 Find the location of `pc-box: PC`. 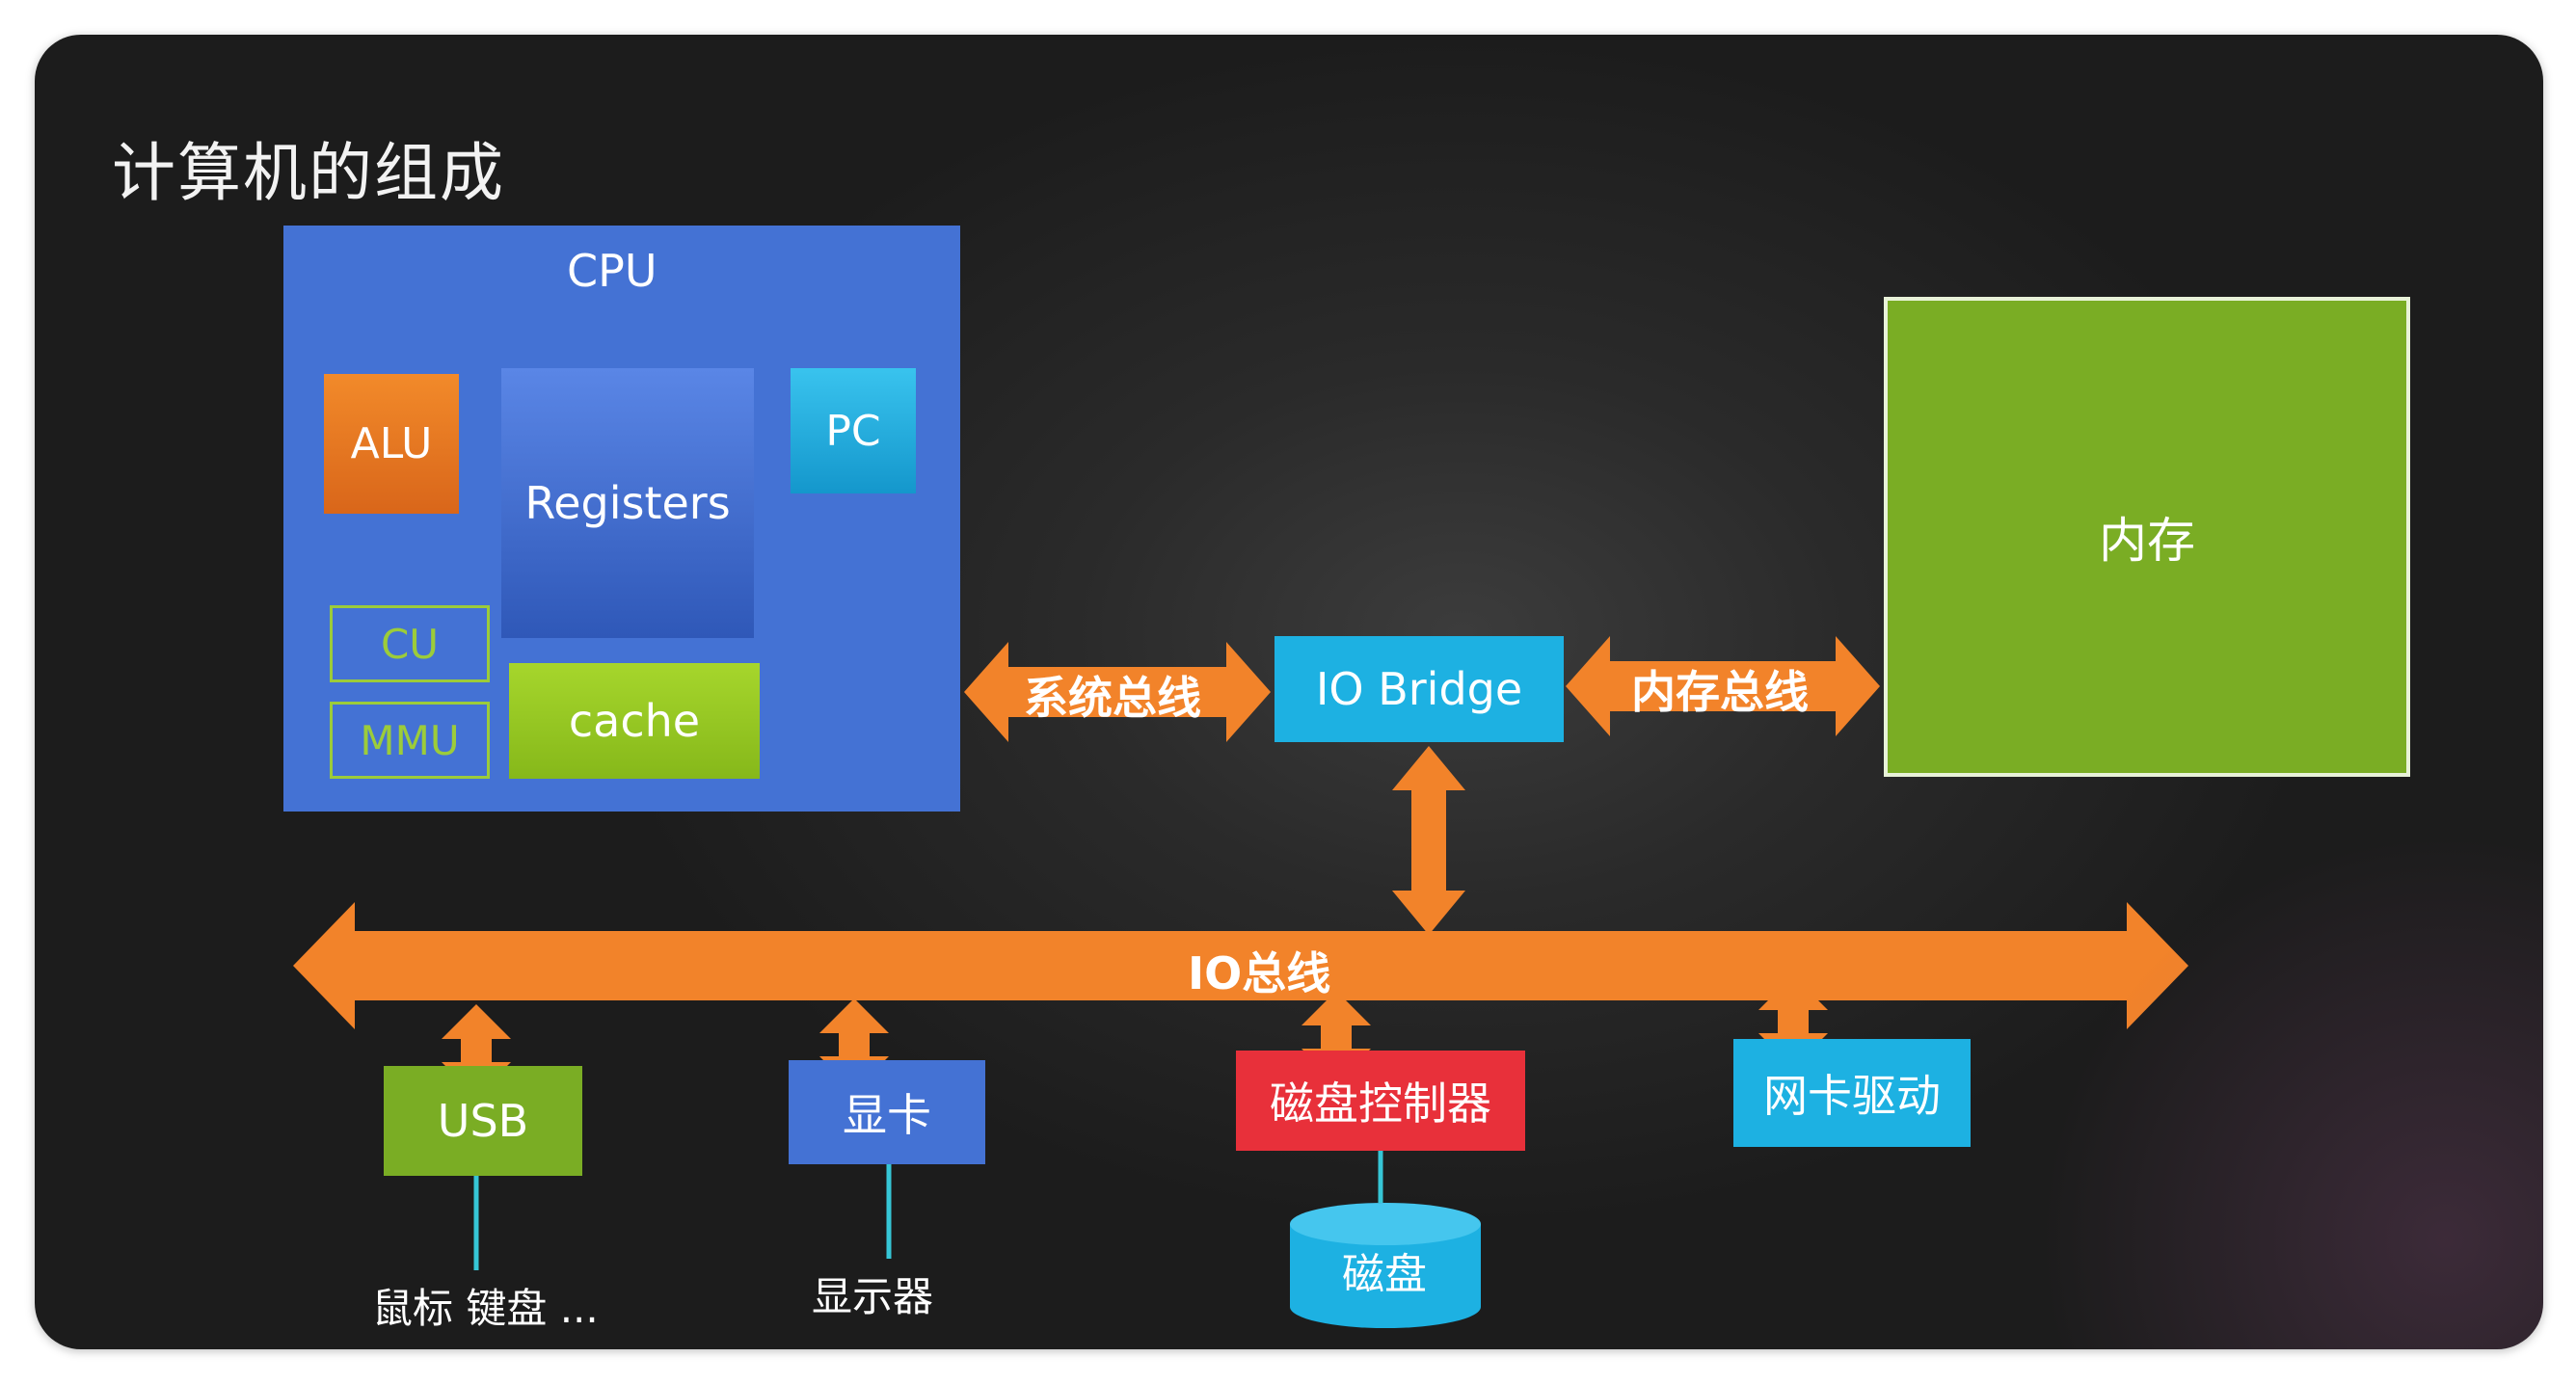

pc-box: PC is located at coordinates (854, 430).